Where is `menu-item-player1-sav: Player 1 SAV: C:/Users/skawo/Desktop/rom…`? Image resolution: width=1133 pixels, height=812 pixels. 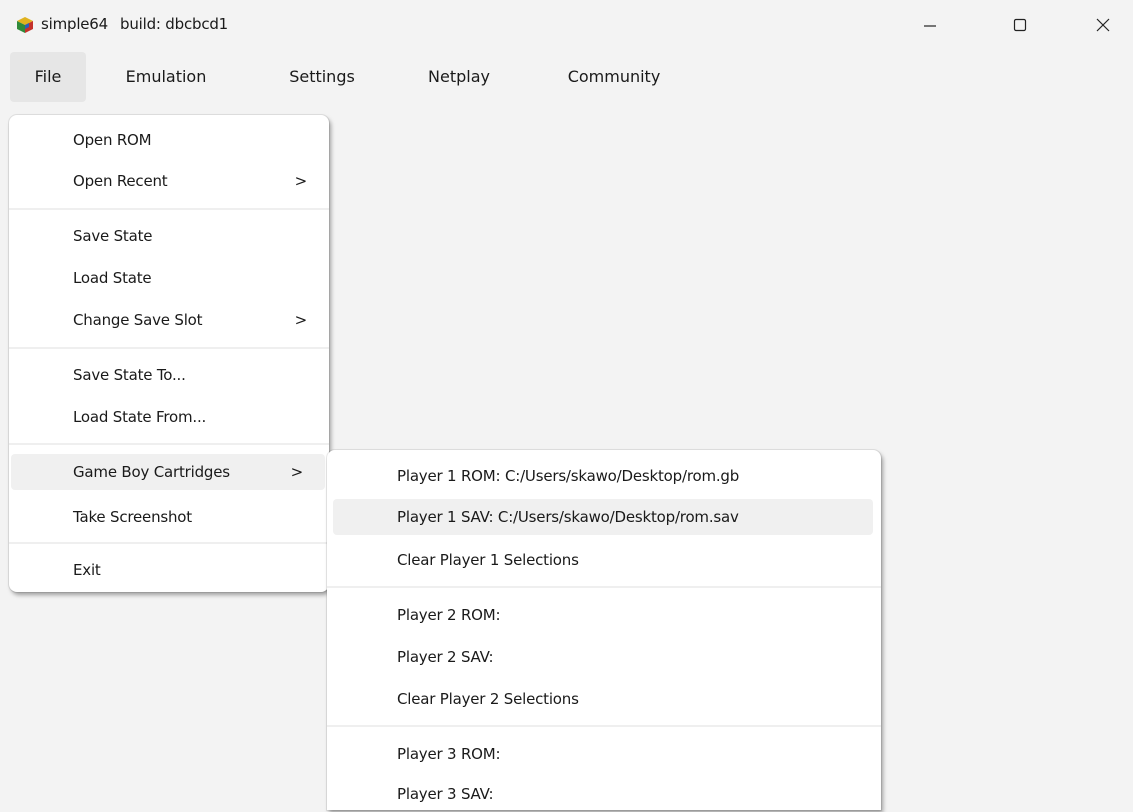 menu-item-player1-sav: Player 1 SAV: C:/Users/skawo/Desktop/rom… is located at coordinates (603, 517).